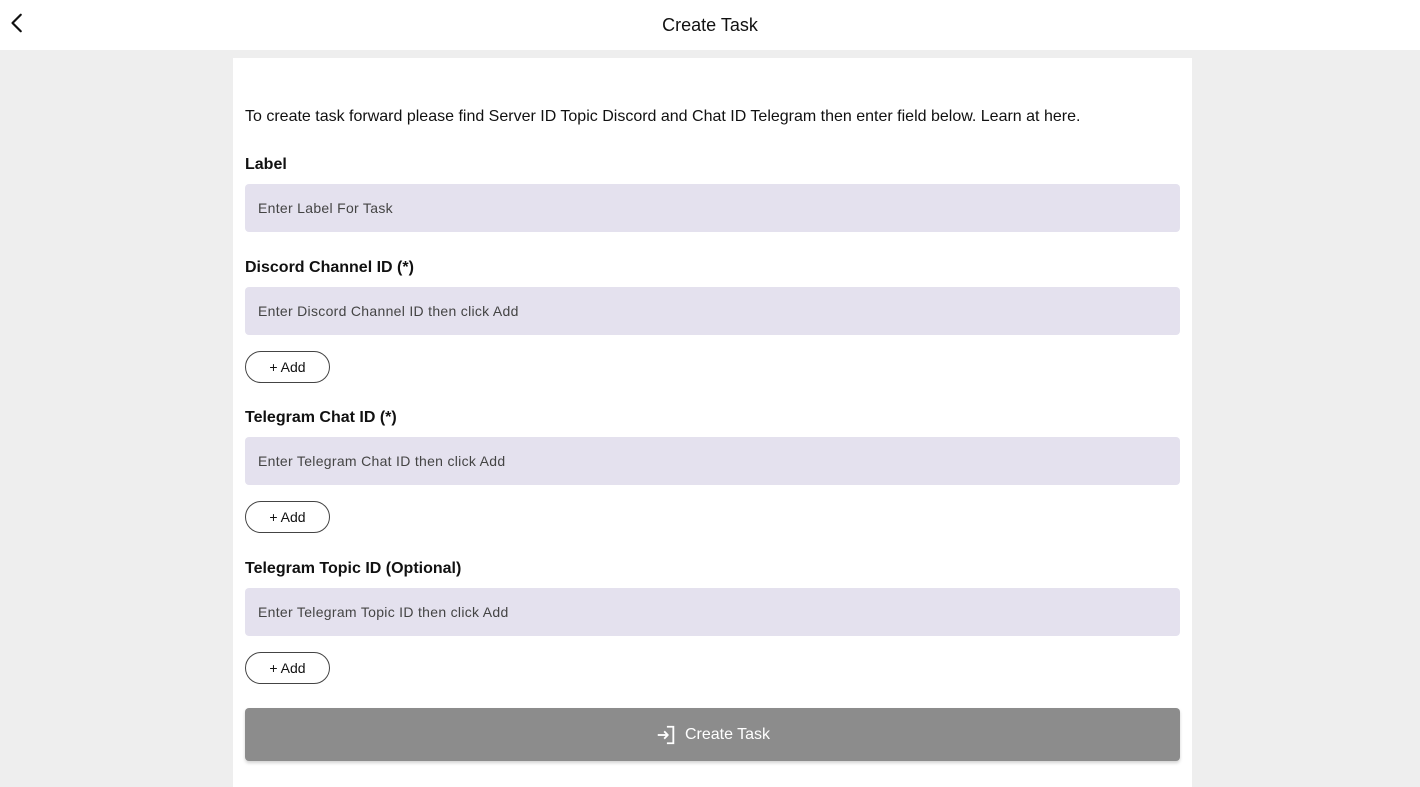  What do you see at coordinates (329, 267) in the screenshot?
I see `discord-channel-id-label: Discord Channel ID (*)` at bounding box center [329, 267].